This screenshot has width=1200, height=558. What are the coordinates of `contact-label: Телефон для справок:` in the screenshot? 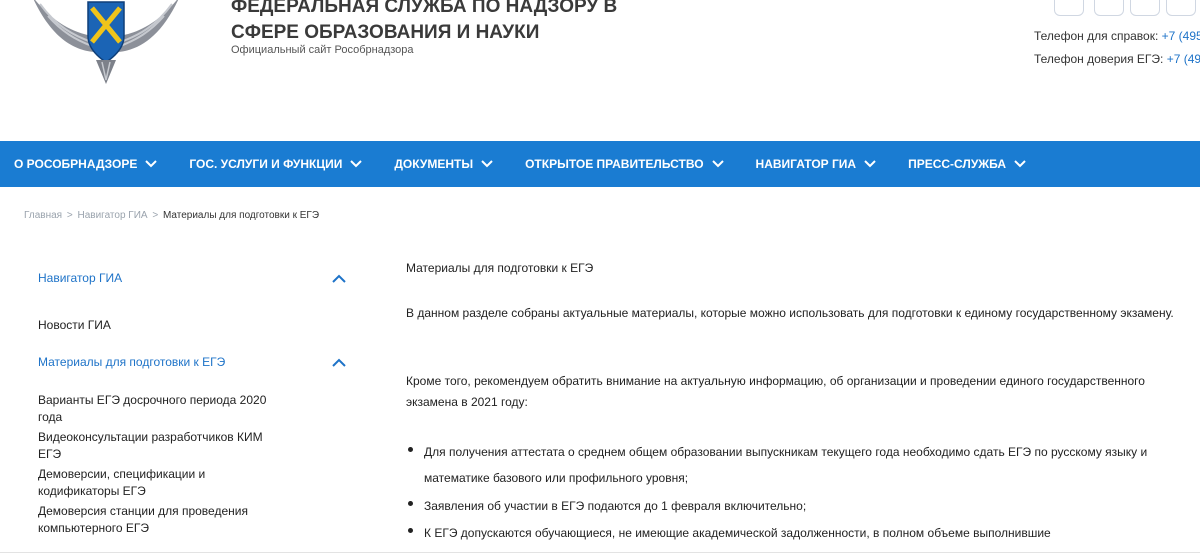 It's located at (1096, 36).